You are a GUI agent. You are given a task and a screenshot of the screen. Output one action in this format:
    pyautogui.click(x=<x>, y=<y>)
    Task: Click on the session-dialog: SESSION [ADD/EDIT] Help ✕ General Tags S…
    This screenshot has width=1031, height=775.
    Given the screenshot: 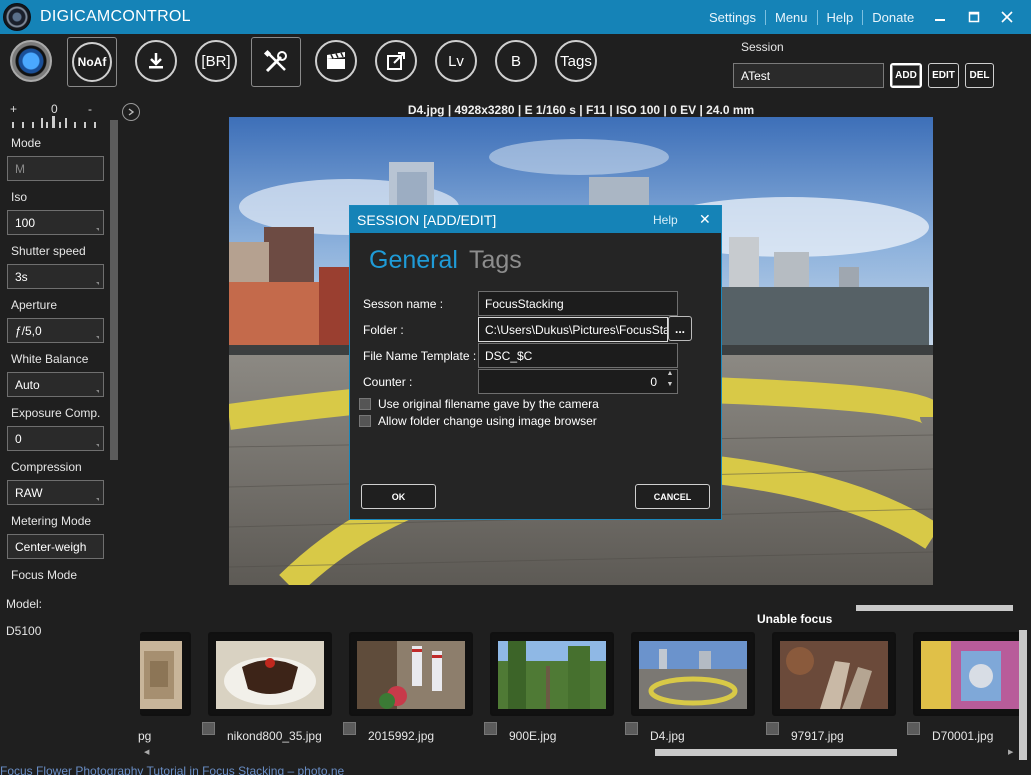 What is the action you would take?
    pyautogui.click(x=535, y=362)
    